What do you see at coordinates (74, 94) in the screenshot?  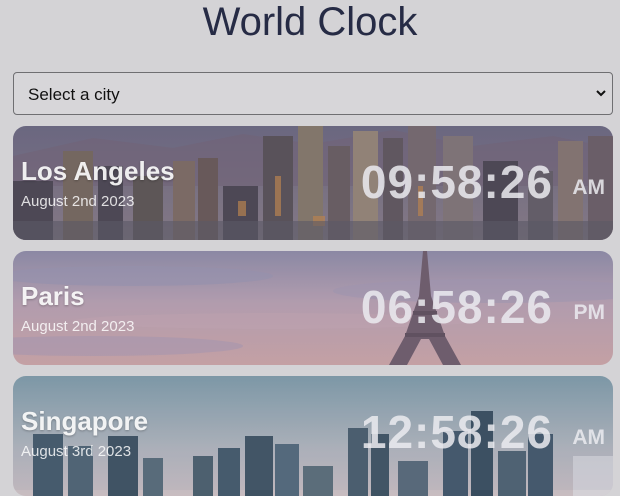 I see `city-select-value: Select a city` at bounding box center [74, 94].